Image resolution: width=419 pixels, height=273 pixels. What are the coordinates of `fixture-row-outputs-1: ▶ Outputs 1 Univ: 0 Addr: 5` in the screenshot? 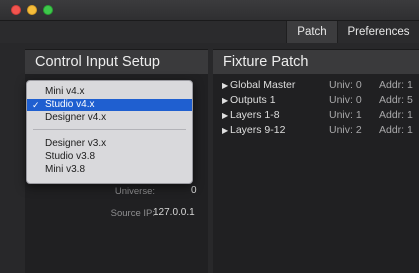 It's located at (316, 100).